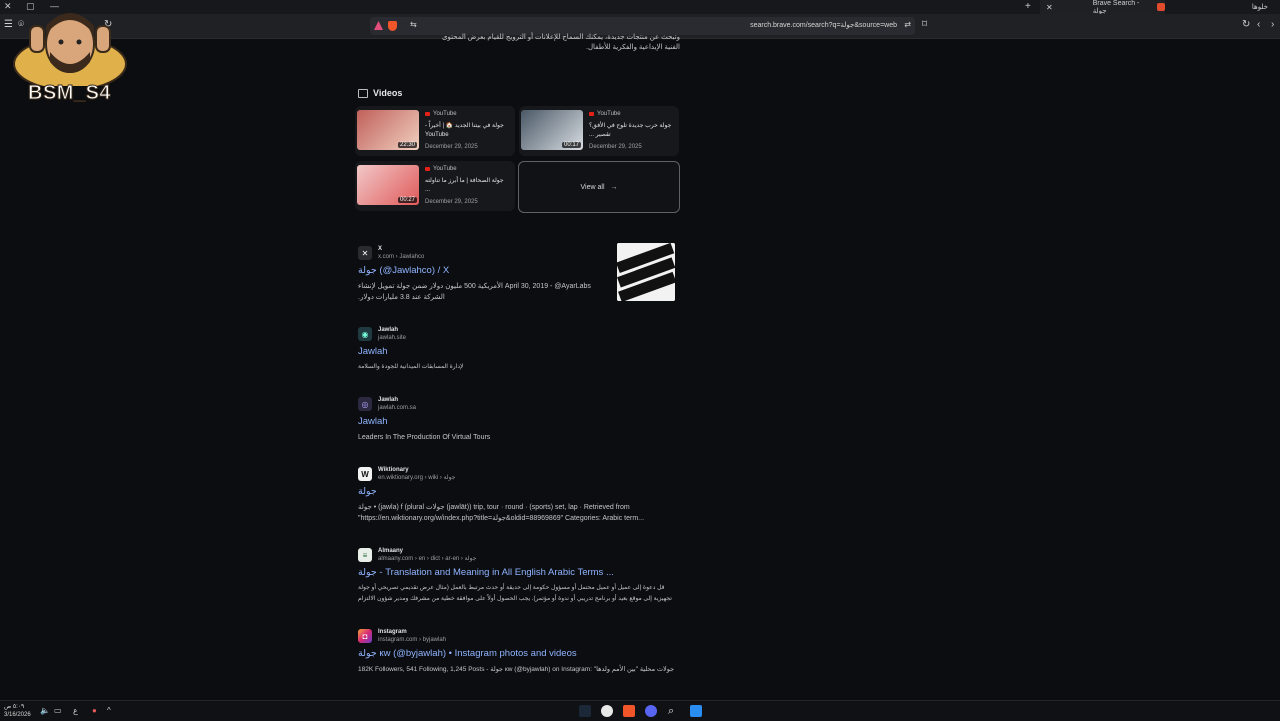 The image size is (1280, 721). I want to click on tab-brave-search: ✕ Brave Search - جولة, so click(1102, 7).